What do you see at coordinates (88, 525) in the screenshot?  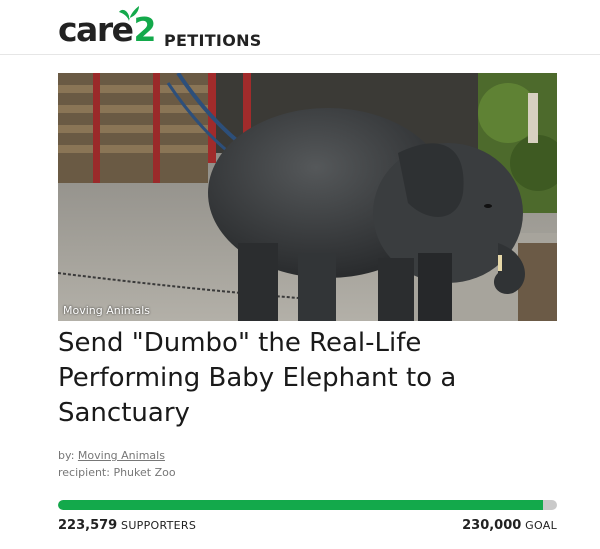 I see `supporters-number: 223,579` at bounding box center [88, 525].